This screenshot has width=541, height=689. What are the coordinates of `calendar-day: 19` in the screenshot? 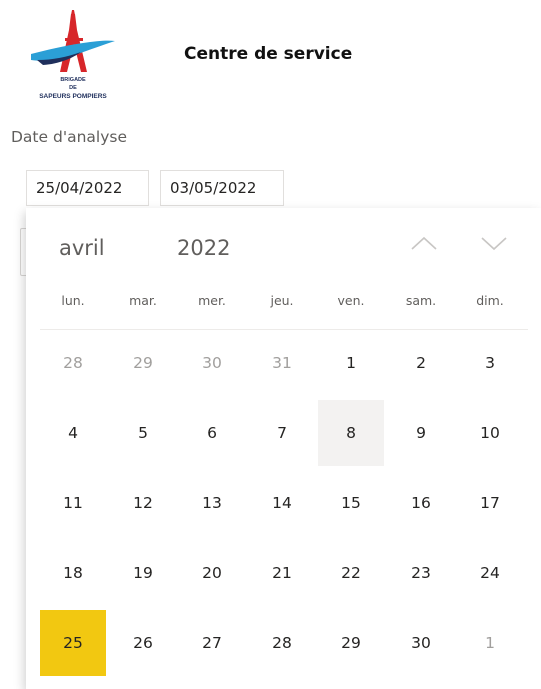 It's located at (143, 573).